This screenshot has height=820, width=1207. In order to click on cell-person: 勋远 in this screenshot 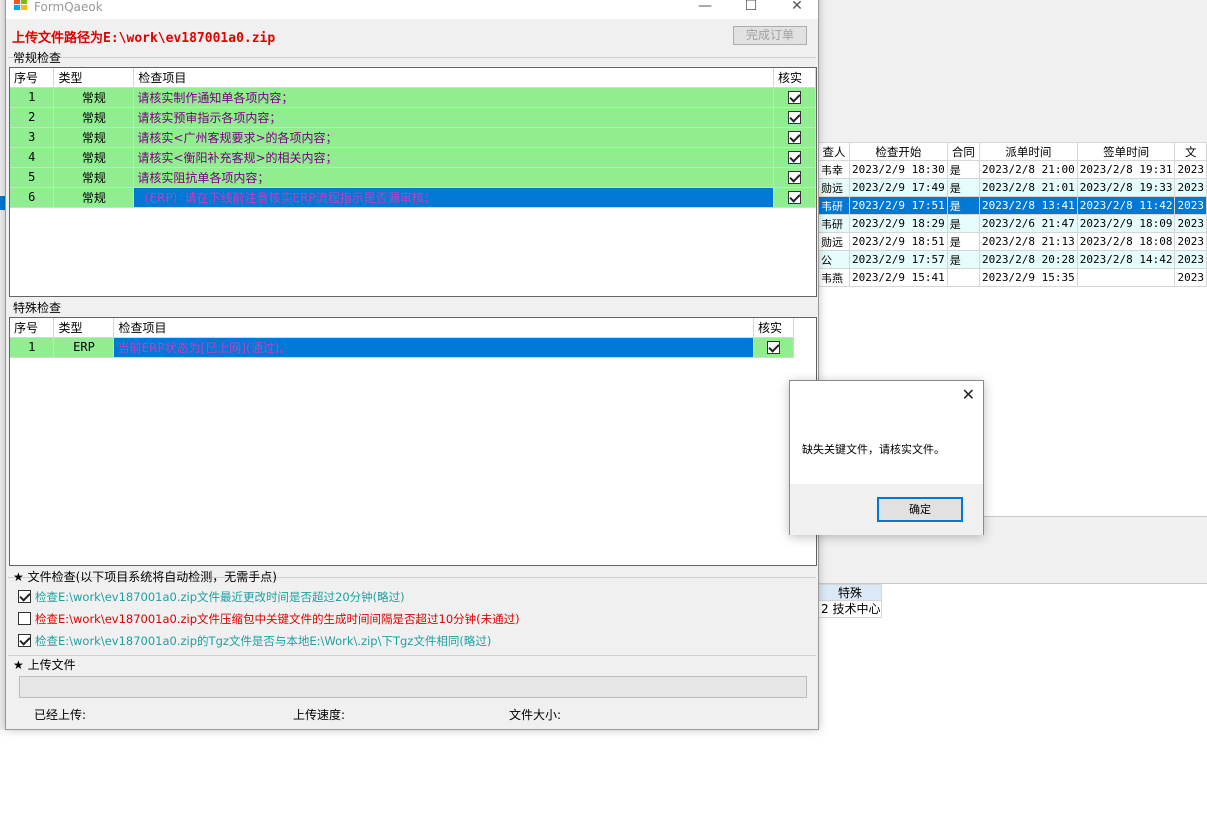, I will do `click(834, 241)`.